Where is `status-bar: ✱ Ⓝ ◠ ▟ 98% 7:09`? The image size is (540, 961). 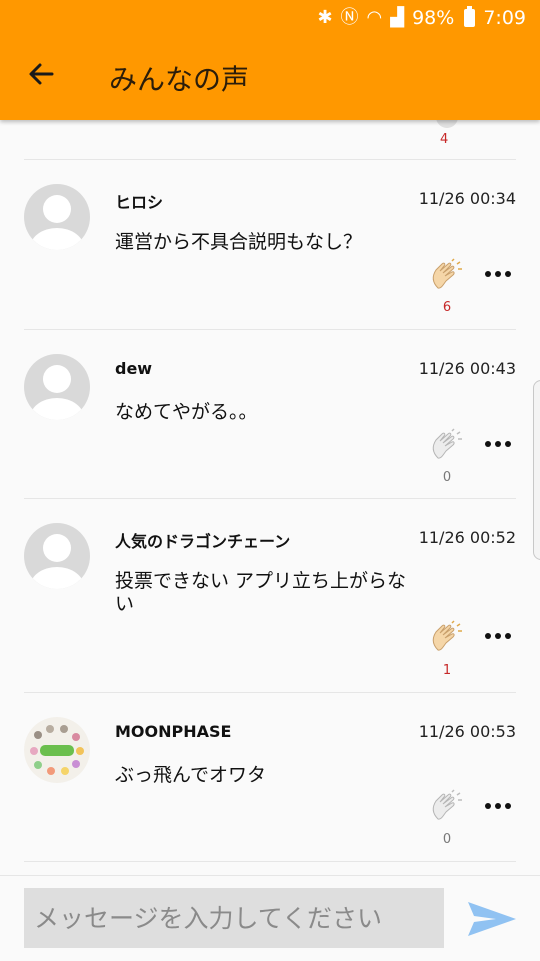
status-bar: ✱ Ⓝ ◠ ▟ 98% 7:09 is located at coordinates (270, 18).